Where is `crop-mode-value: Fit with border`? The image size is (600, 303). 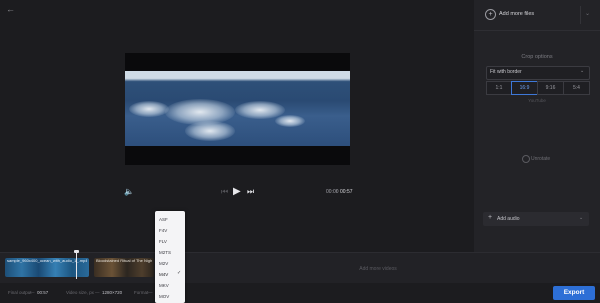
crop-mode-value: Fit with border is located at coordinates (506, 72).